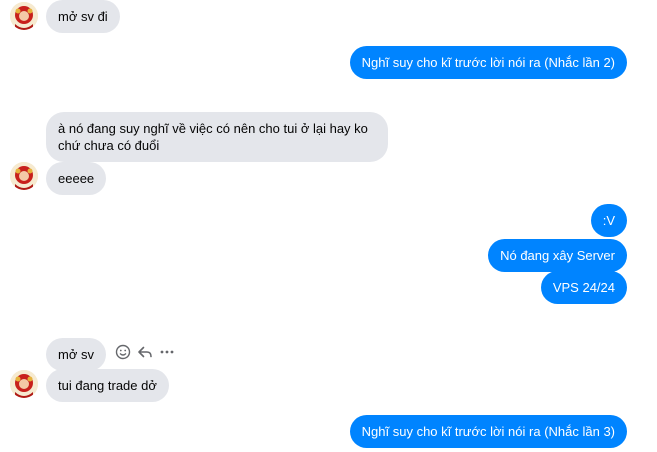  I want to click on outgoing-message: :V, so click(608, 220).